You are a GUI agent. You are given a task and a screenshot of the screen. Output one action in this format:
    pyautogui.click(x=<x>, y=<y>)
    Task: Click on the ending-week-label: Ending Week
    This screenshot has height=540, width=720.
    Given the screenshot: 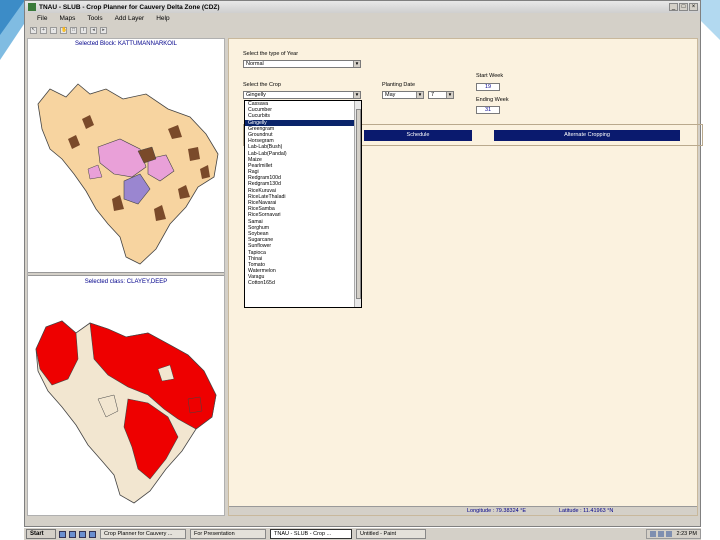 What is the action you would take?
    pyautogui.click(x=492, y=100)
    